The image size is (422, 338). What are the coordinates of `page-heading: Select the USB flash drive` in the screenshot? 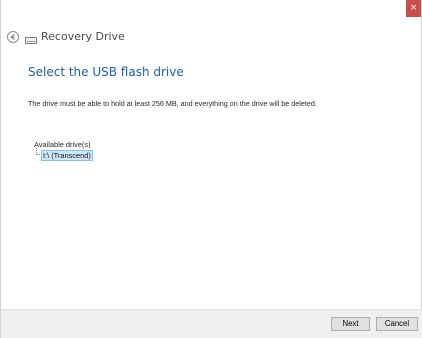 It's located at (106, 72).